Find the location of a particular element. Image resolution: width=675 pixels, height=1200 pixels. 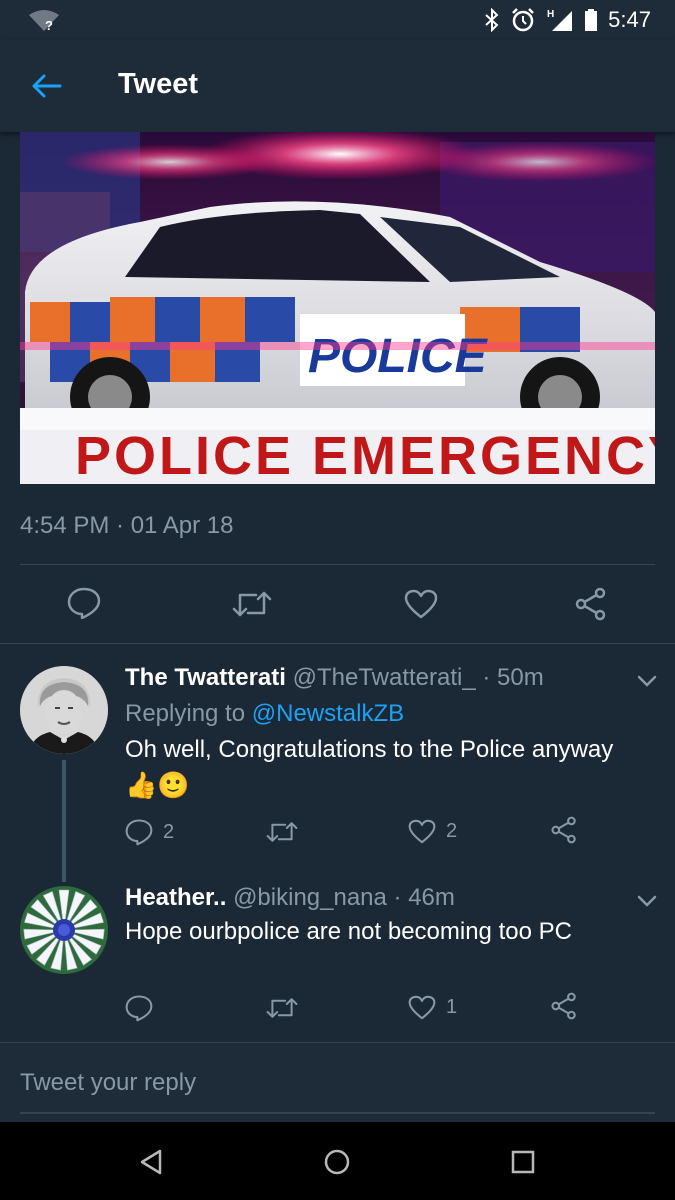

status-bar: ? H 5:47 is located at coordinates (337, 20).